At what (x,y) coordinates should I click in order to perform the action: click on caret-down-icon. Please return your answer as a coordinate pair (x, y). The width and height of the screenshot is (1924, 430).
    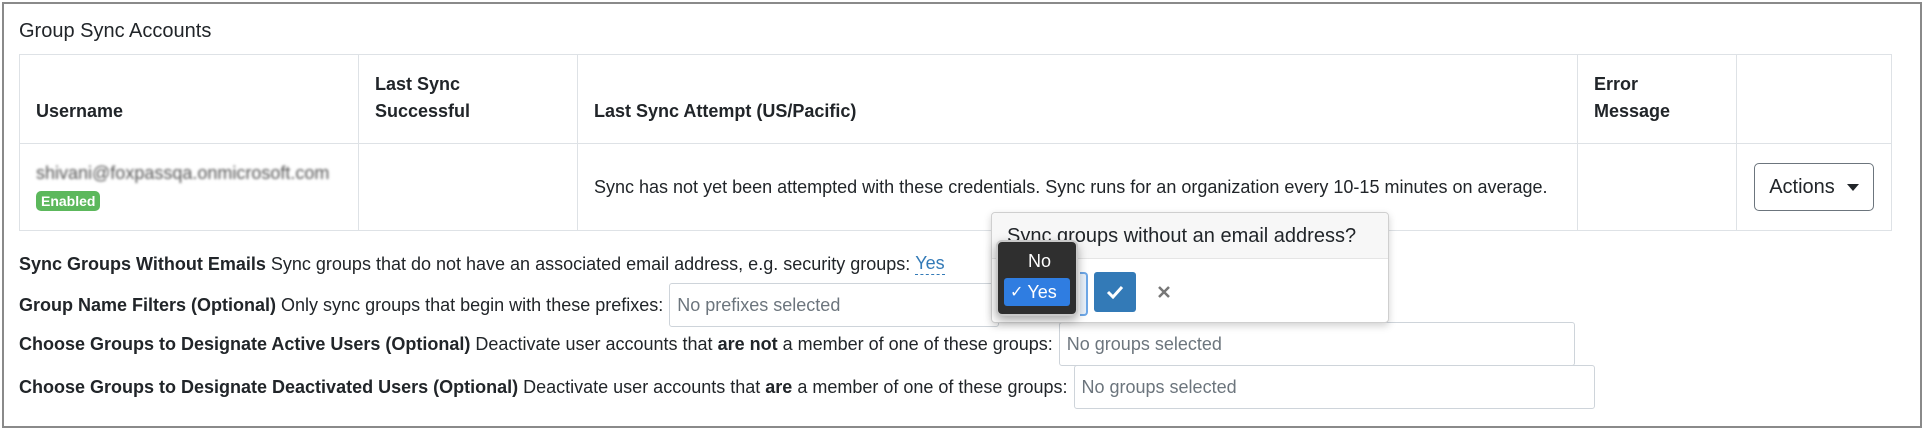
    Looking at the image, I should click on (1852, 187).